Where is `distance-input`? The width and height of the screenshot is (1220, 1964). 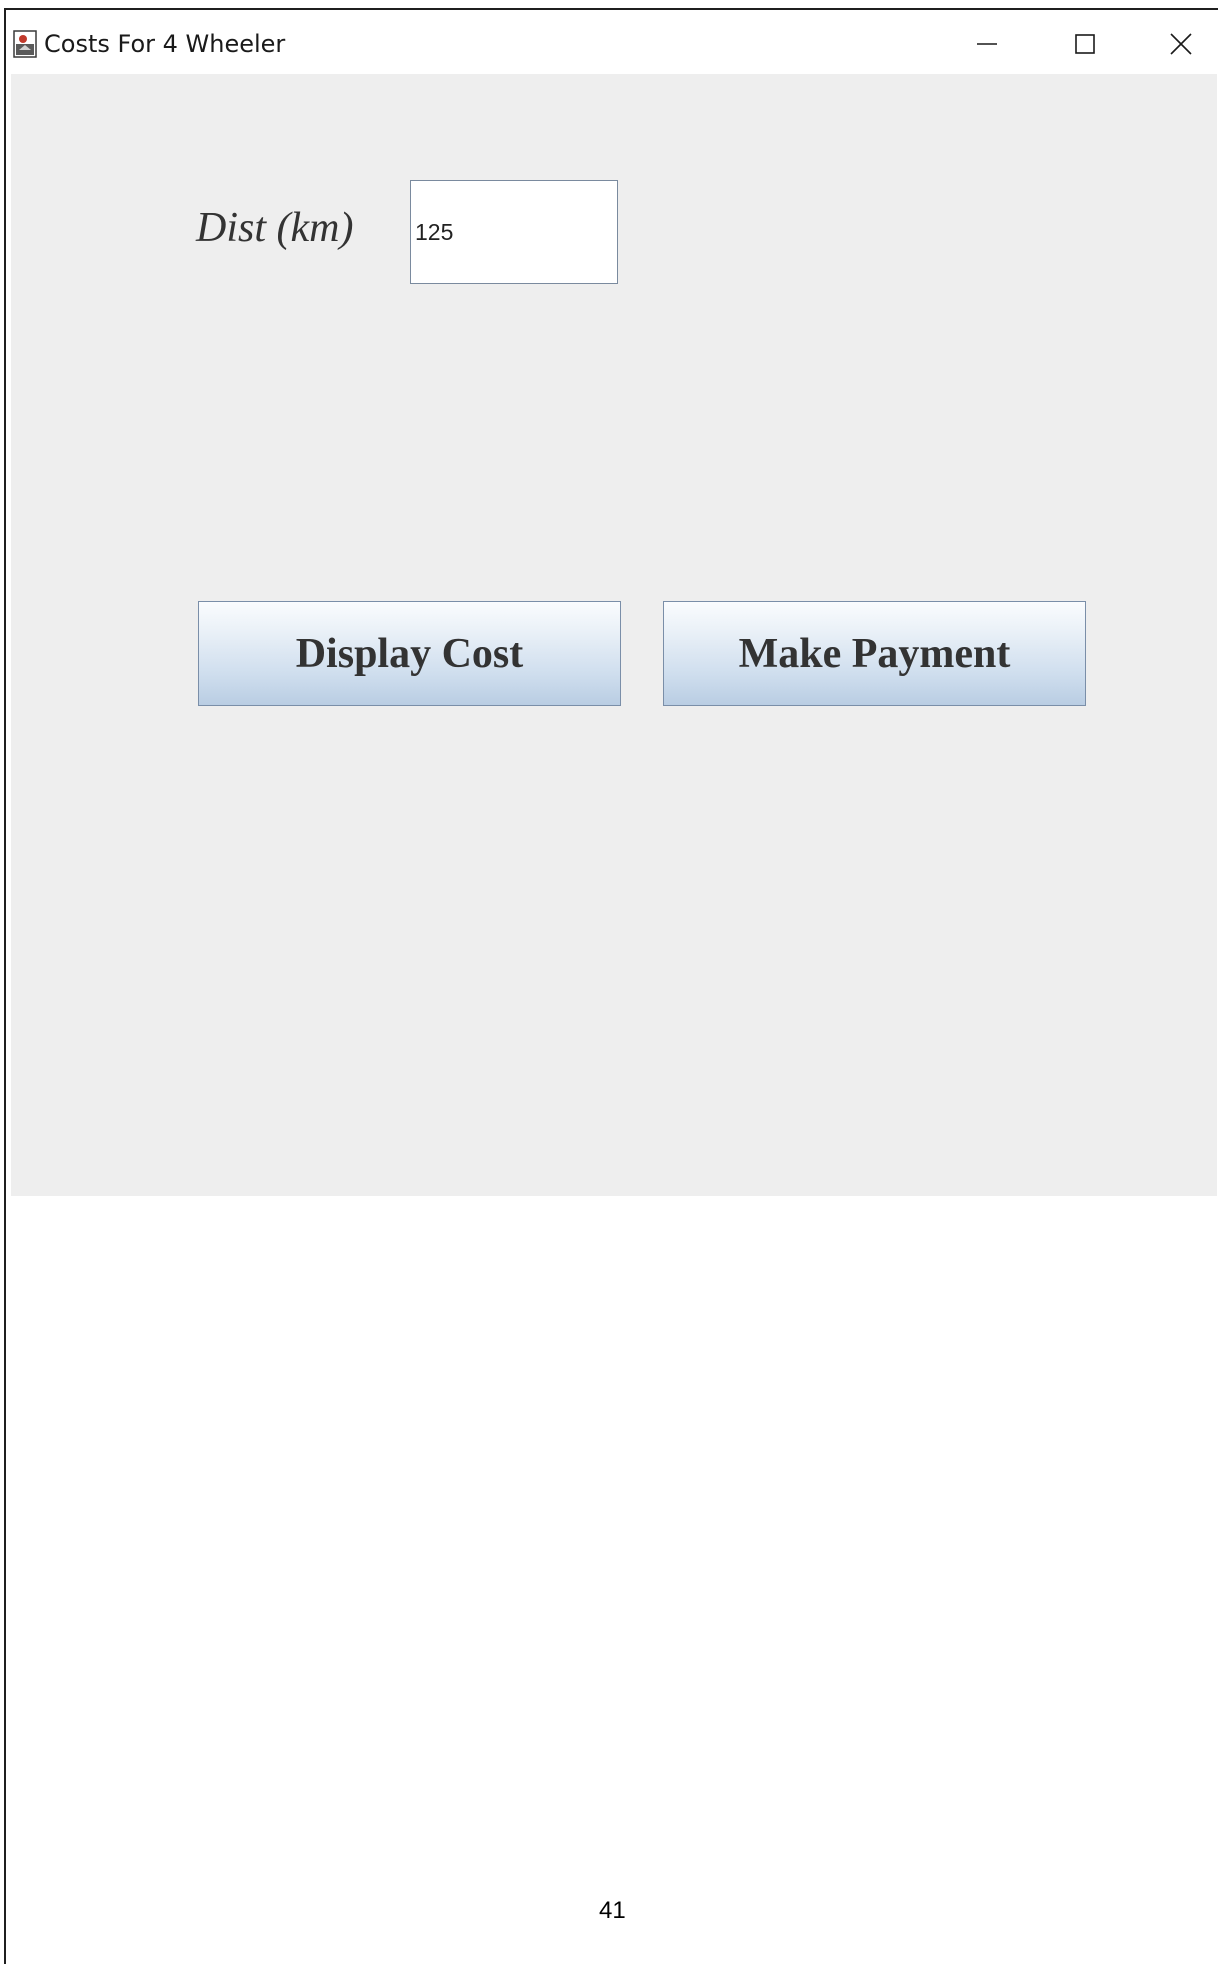
distance-input is located at coordinates (514, 232).